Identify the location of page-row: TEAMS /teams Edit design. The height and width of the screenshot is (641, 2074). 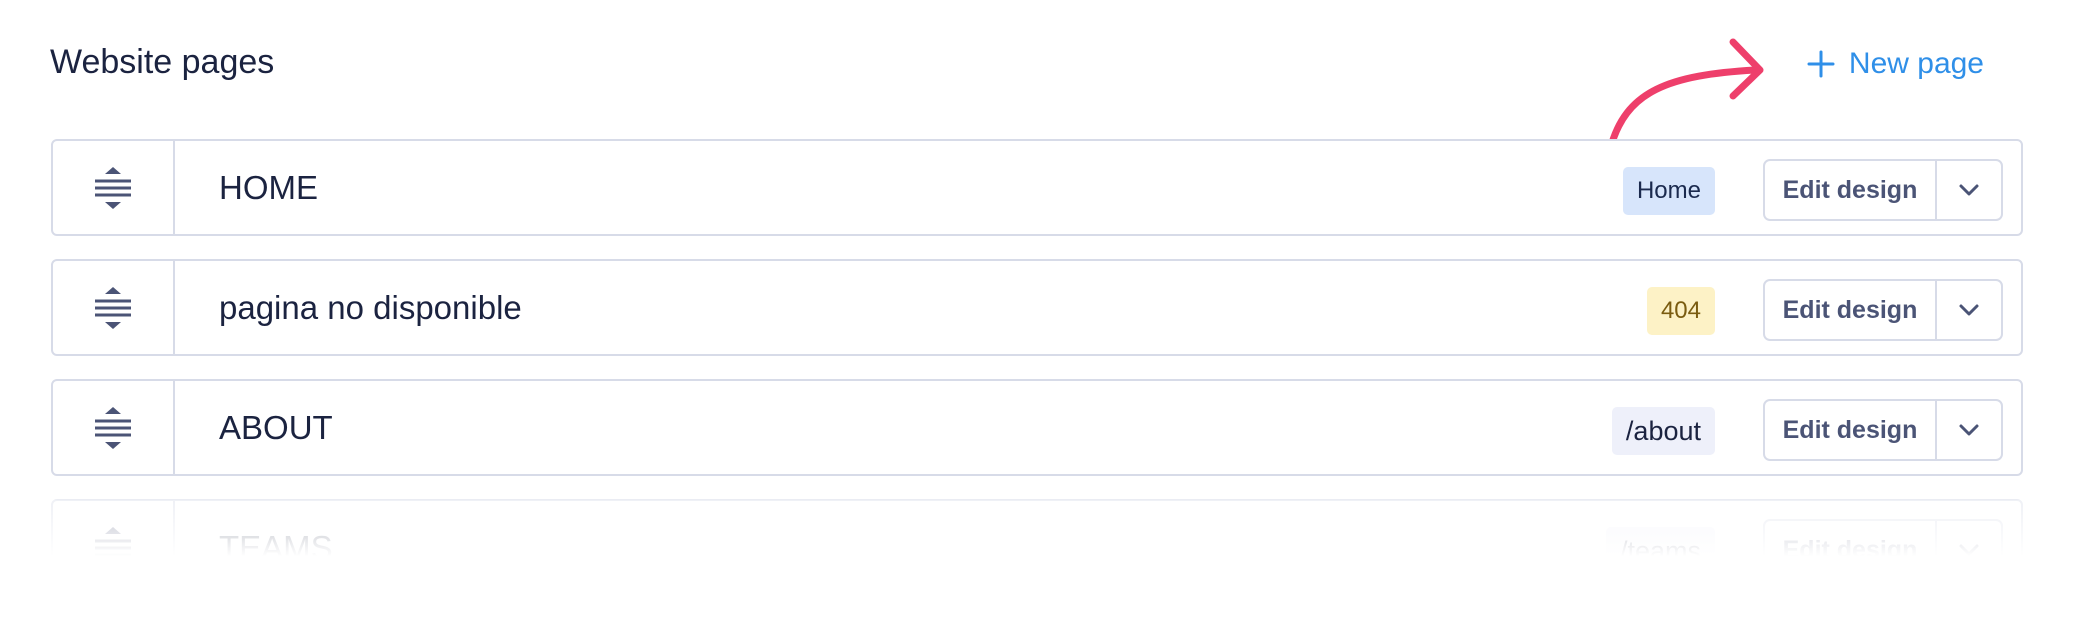
(1037, 547).